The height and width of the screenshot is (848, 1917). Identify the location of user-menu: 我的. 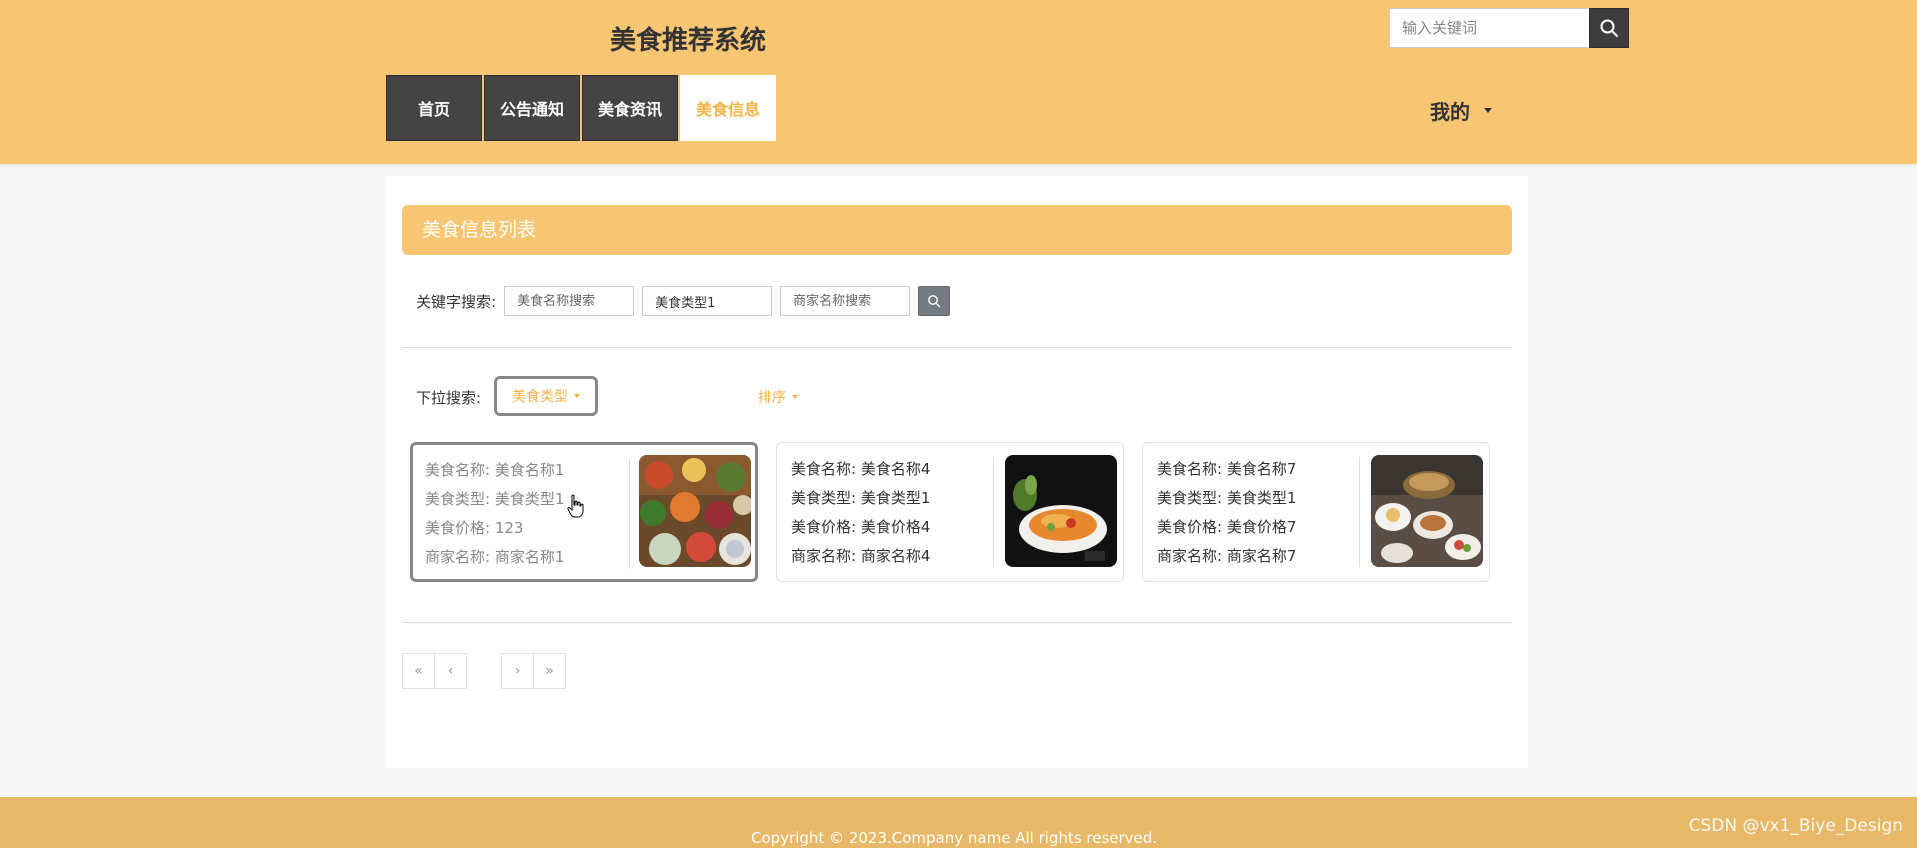
(1461, 110).